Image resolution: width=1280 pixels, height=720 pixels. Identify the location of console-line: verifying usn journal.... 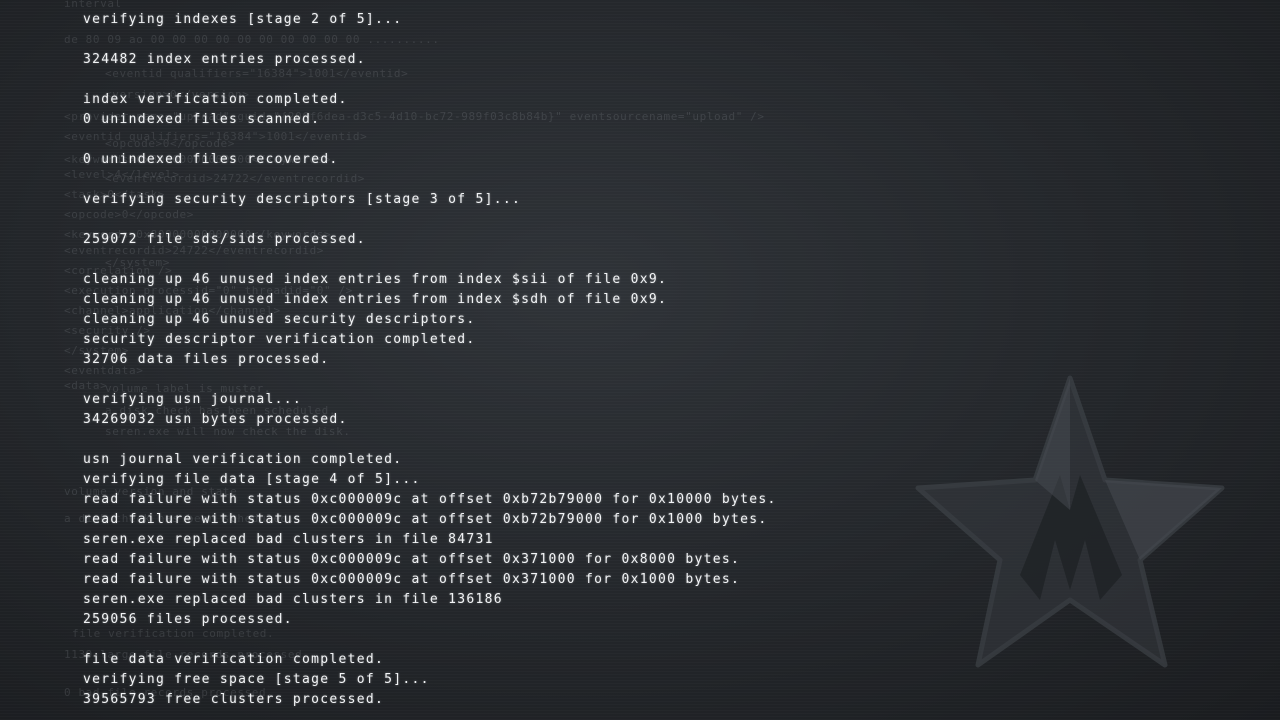
(193, 399).